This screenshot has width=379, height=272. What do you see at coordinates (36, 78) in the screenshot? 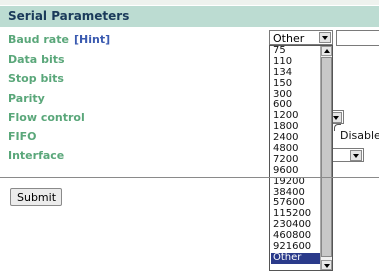
I see `stop-bits-label: Stop bits` at bounding box center [36, 78].